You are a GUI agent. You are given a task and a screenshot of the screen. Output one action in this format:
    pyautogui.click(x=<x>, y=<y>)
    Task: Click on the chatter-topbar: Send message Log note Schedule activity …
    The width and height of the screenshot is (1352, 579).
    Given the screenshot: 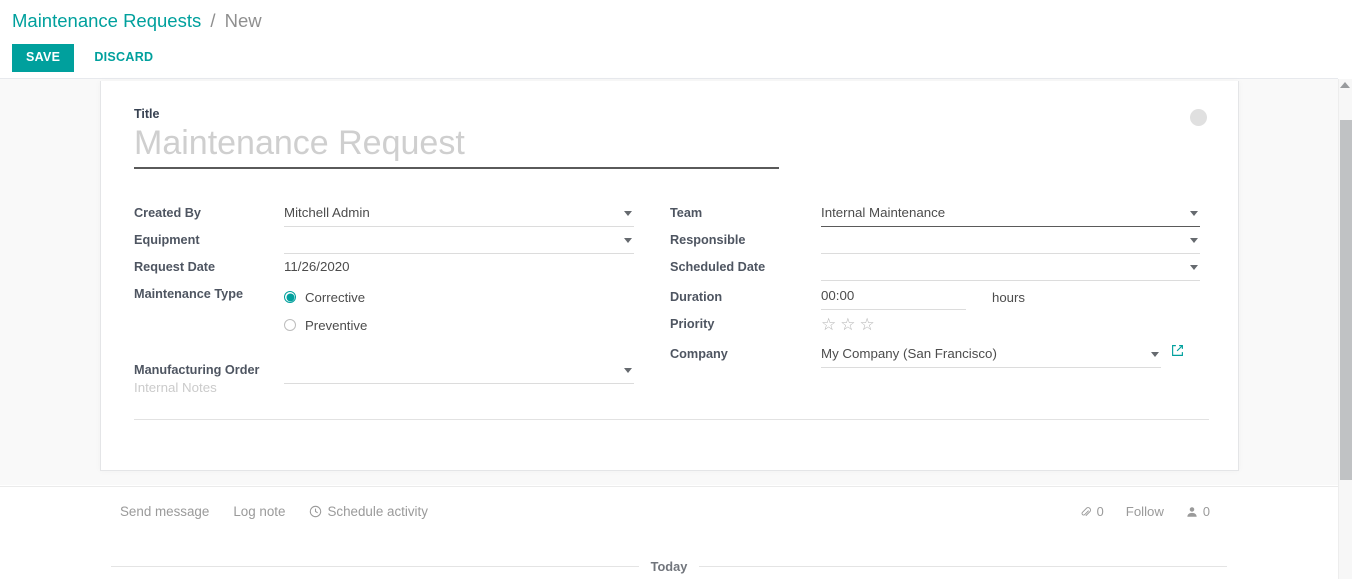 What is the action you would take?
    pyautogui.click(x=669, y=515)
    